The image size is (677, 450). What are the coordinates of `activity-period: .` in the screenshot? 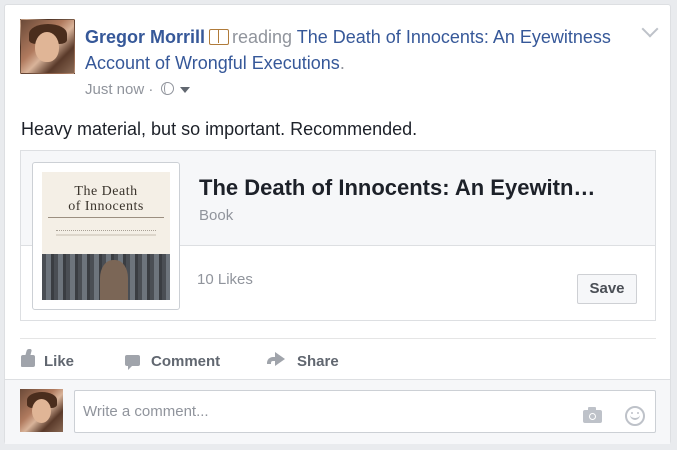 It's located at (342, 63).